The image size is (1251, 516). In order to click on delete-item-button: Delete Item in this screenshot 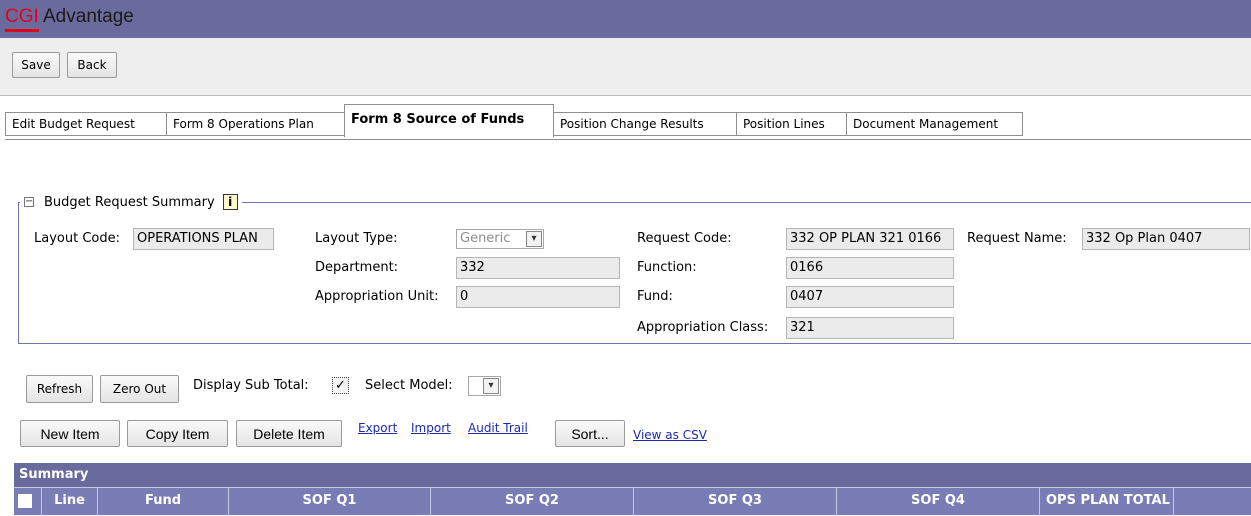, I will do `click(289, 433)`.